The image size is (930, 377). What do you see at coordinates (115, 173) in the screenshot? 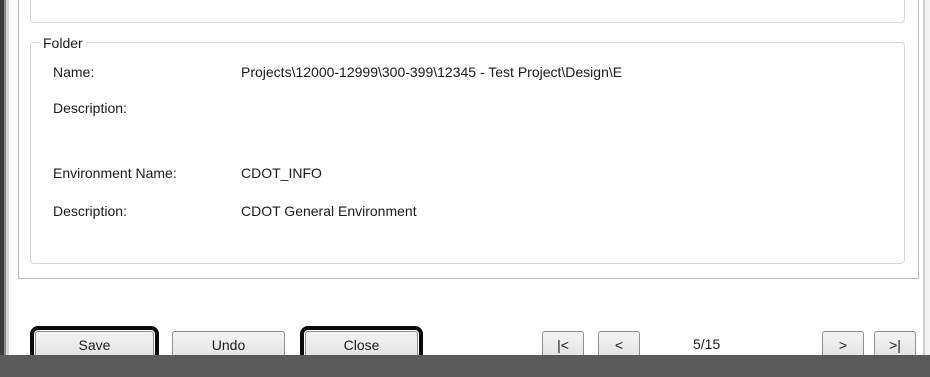
I see `environment-name-label: Environment Name:` at bounding box center [115, 173].